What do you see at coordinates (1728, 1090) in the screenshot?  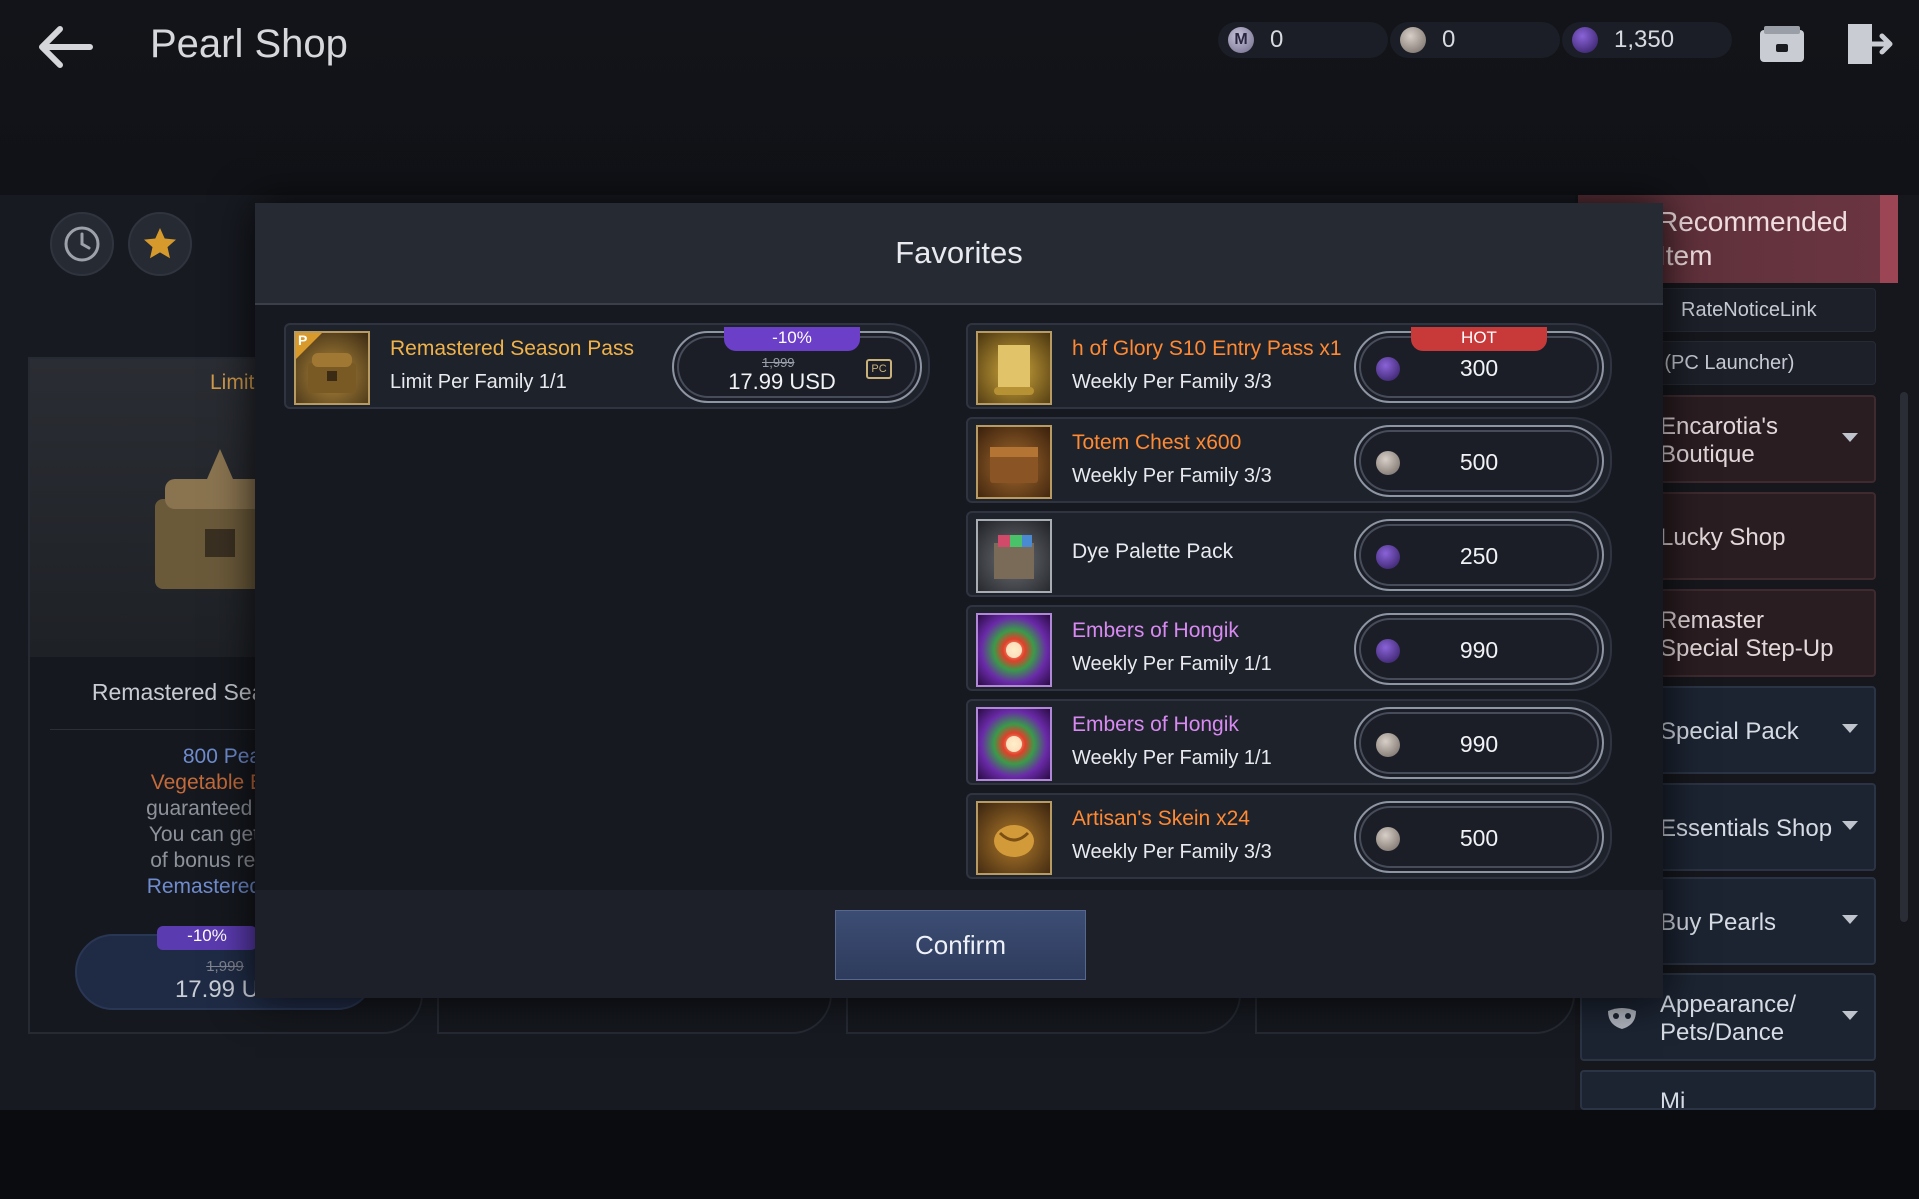 I see `sidebar-item-misc: Mi` at bounding box center [1728, 1090].